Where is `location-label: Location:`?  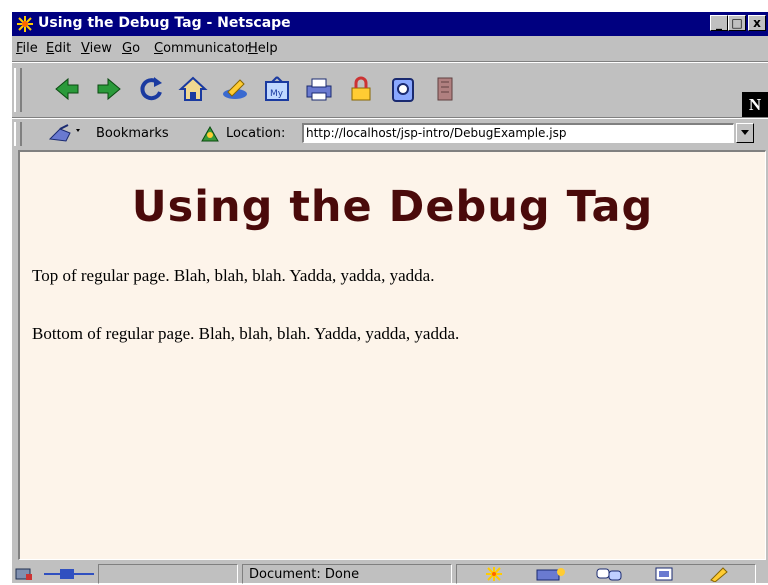
location-label: Location: is located at coordinates (256, 133).